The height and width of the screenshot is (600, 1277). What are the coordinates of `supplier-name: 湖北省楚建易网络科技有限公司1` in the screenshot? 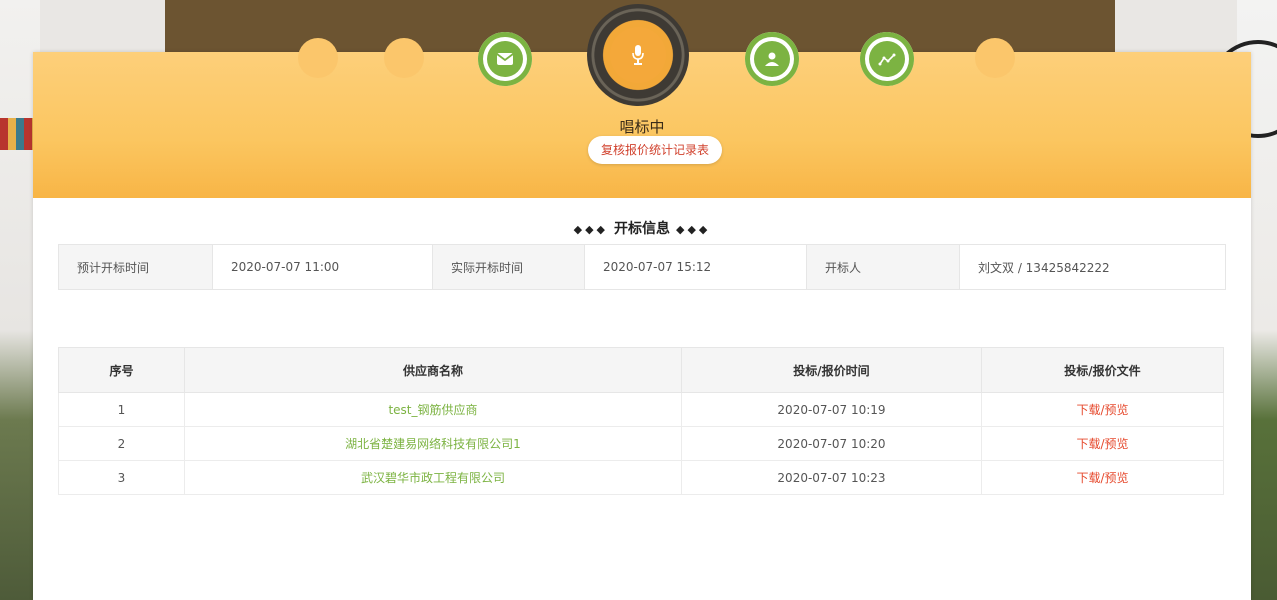 It's located at (433, 443).